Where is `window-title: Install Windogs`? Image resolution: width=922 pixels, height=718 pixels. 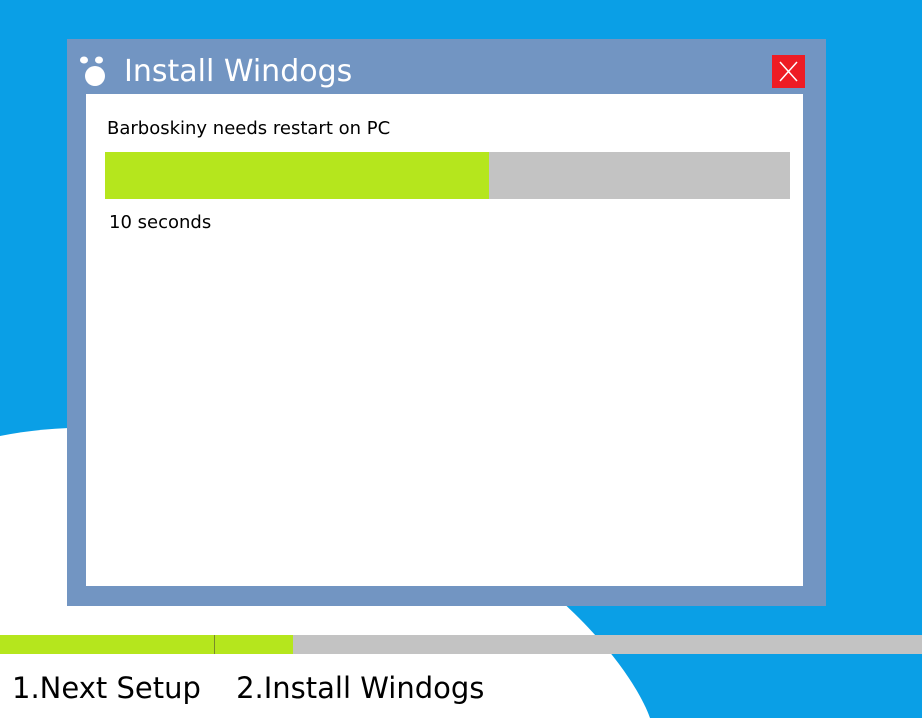 window-title: Install Windogs is located at coordinates (238, 71).